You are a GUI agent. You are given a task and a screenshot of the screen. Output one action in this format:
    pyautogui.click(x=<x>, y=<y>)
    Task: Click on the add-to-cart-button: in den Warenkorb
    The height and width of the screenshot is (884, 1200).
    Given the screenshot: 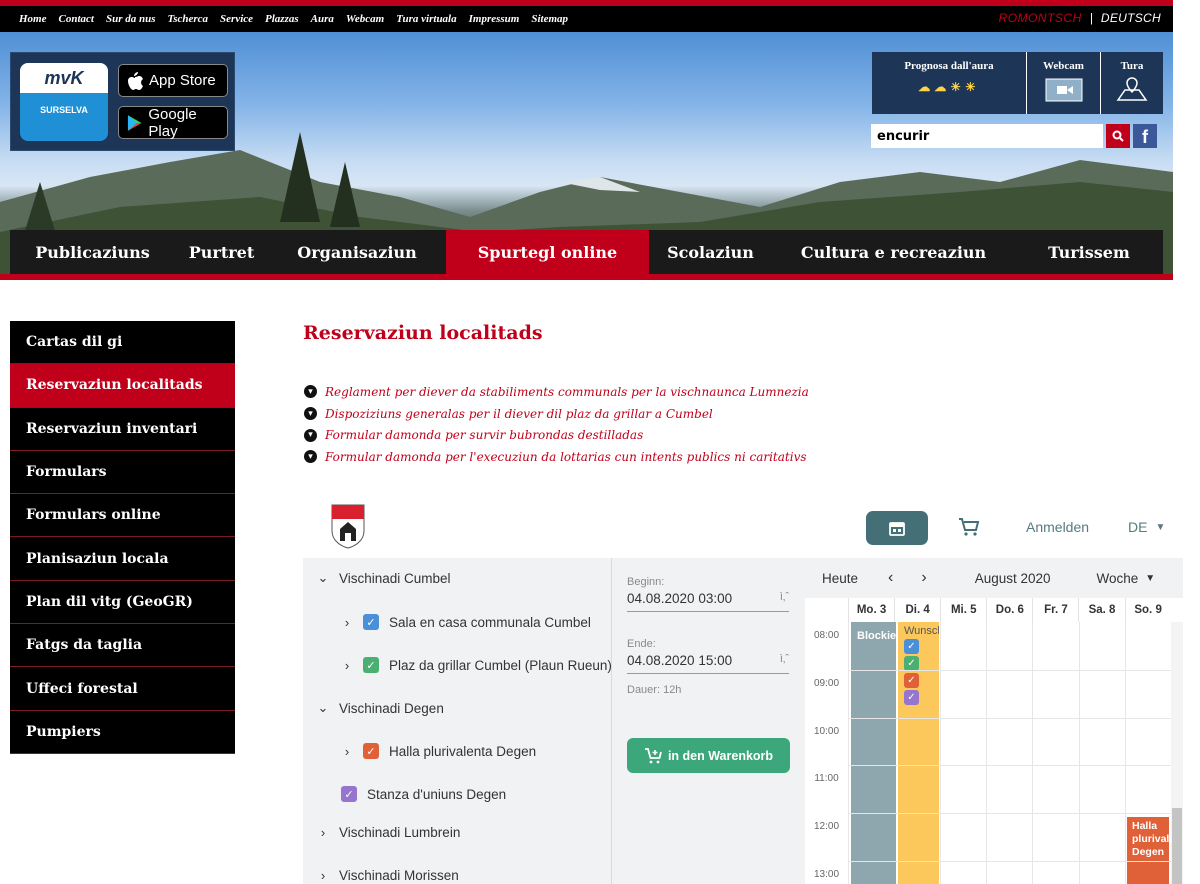 What is the action you would take?
    pyautogui.click(x=708, y=755)
    